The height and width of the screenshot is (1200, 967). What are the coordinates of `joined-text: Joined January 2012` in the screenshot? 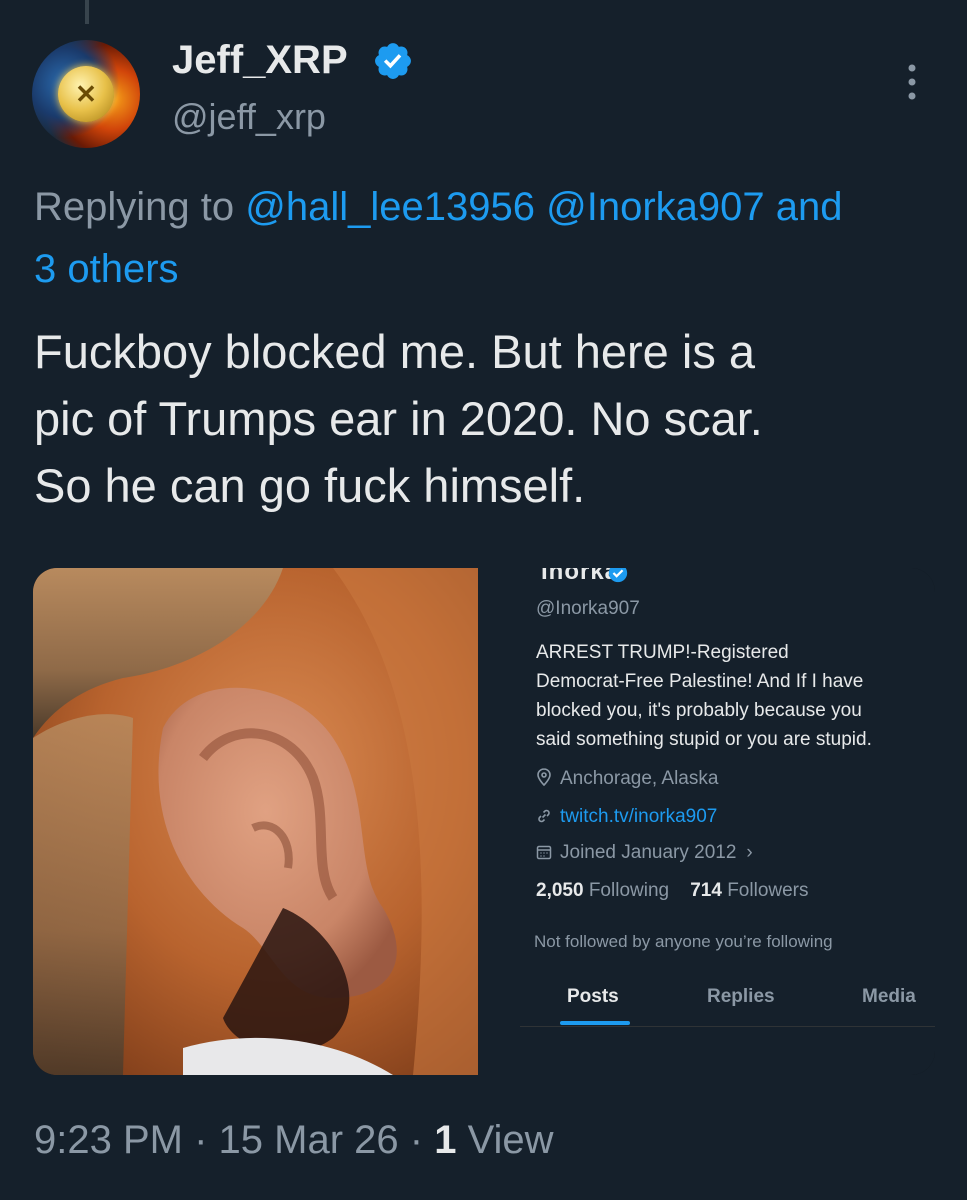 It's located at (648, 852).